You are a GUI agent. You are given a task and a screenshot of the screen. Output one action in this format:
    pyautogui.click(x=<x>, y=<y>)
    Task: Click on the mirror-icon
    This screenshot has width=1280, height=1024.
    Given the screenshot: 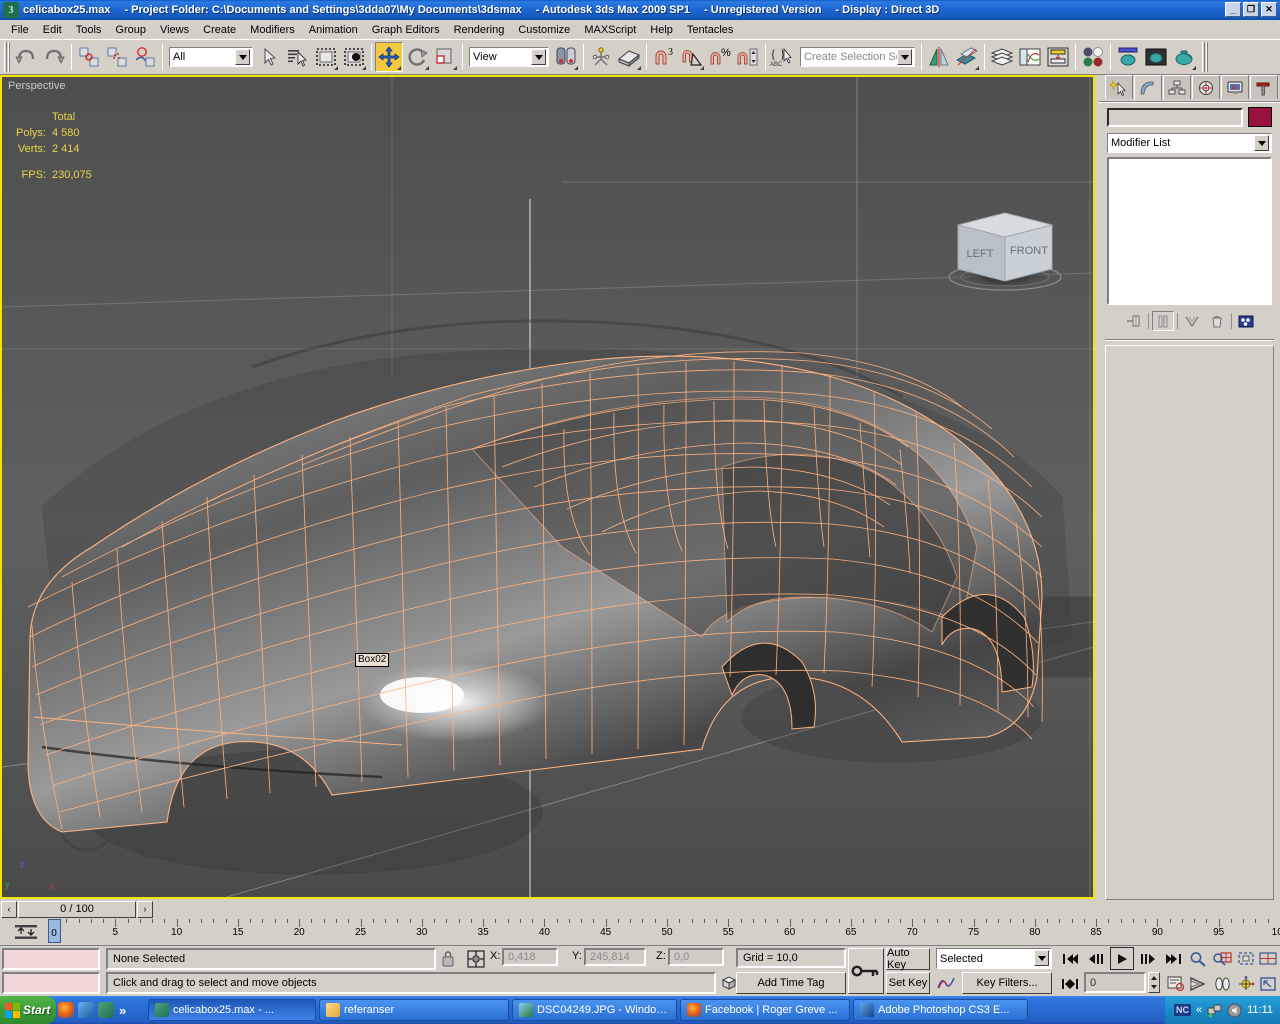 What is the action you would take?
    pyautogui.click(x=939, y=57)
    